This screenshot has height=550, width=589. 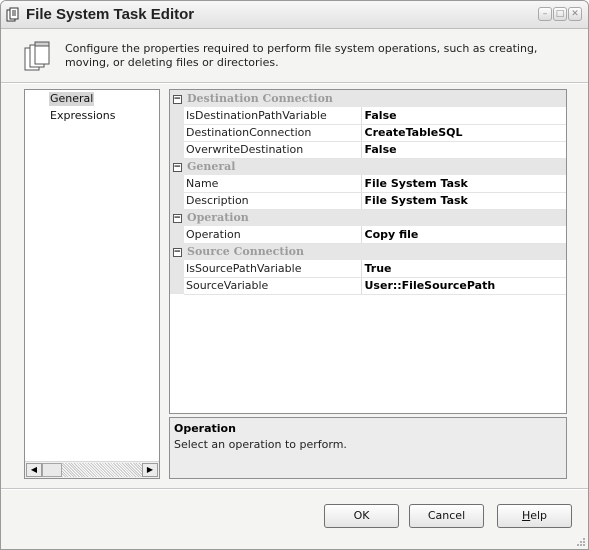 I want to click on property-row: OverwriteDestination False, so click(x=368, y=150).